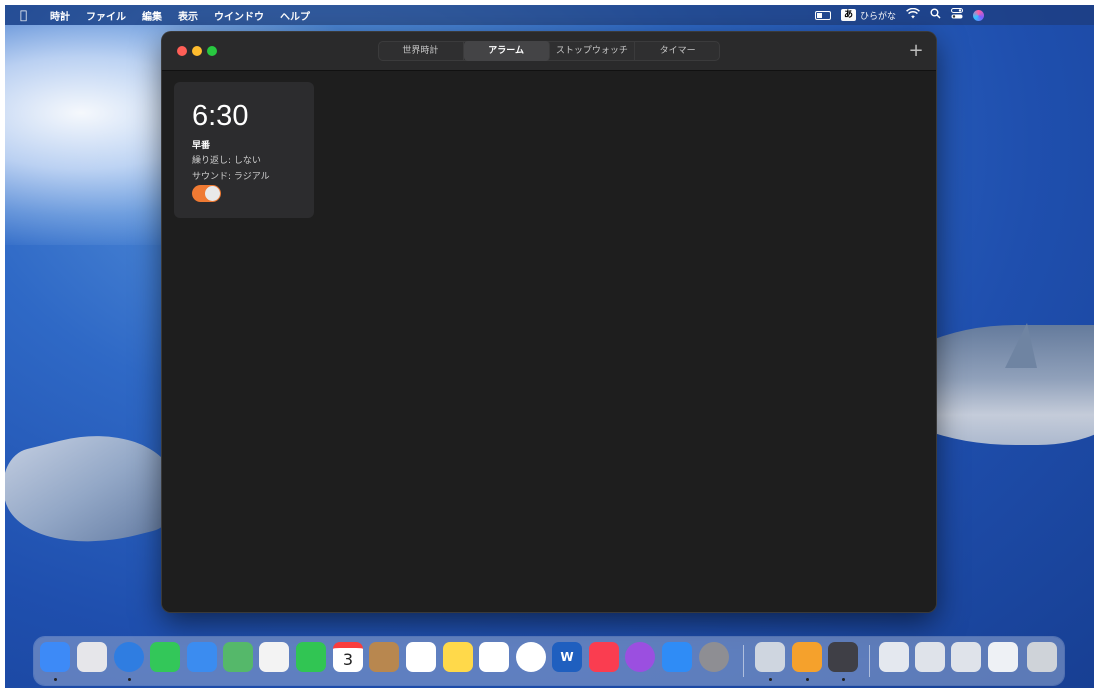 Image resolution: width=1099 pixels, height=693 pixels. I want to click on dock-calendar-icon: 3, so click(348, 657).